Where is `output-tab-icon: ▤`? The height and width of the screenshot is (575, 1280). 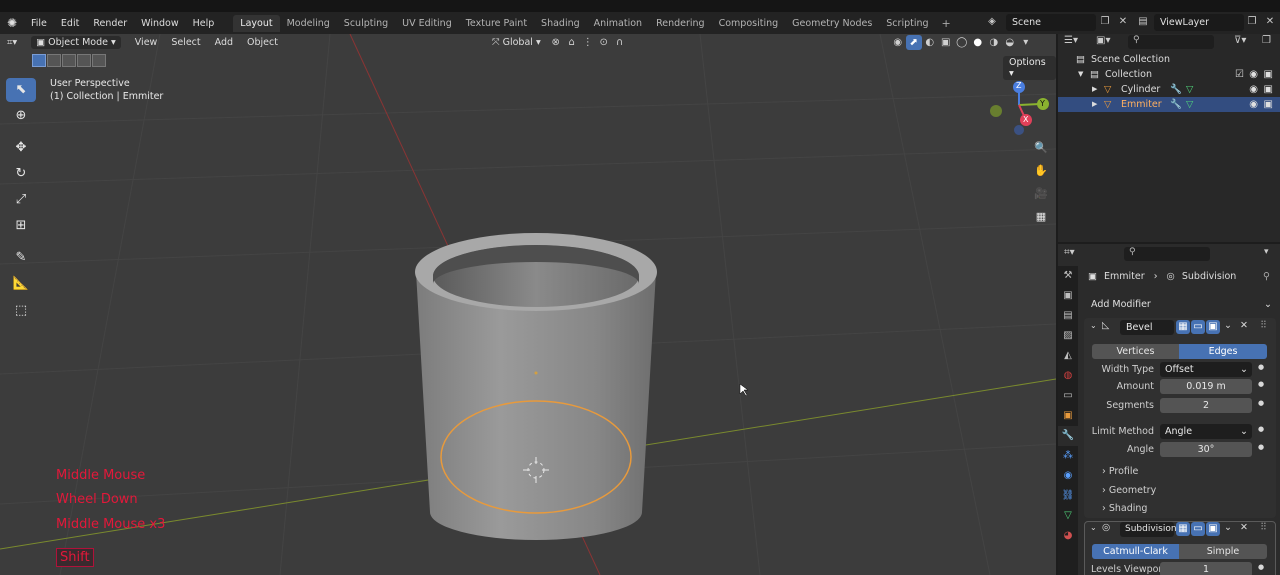 output-tab-icon: ▤ is located at coordinates (1068, 316).